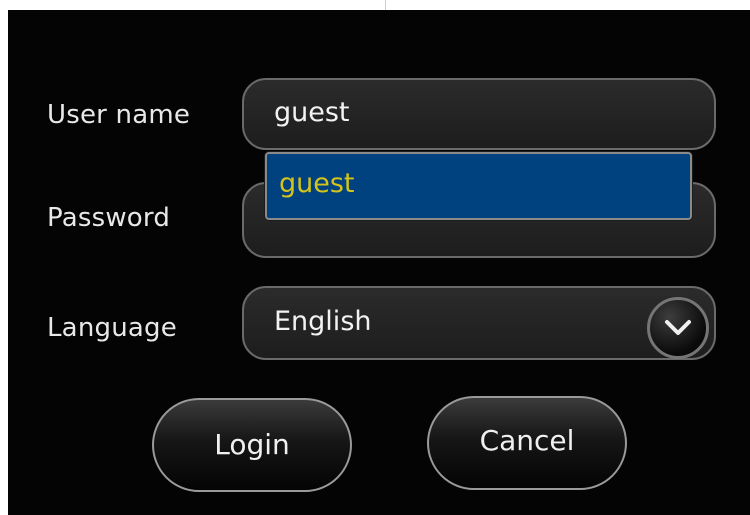  Describe the element at coordinates (112, 328) in the screenshot. I see `language-label: Language` at that location.